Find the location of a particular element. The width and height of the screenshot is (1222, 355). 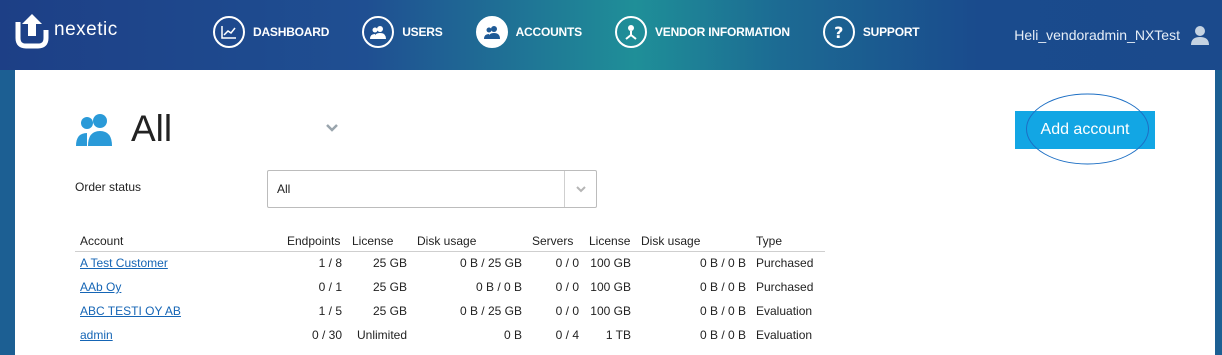

accounts-icon is located at coordinates (491, 32).